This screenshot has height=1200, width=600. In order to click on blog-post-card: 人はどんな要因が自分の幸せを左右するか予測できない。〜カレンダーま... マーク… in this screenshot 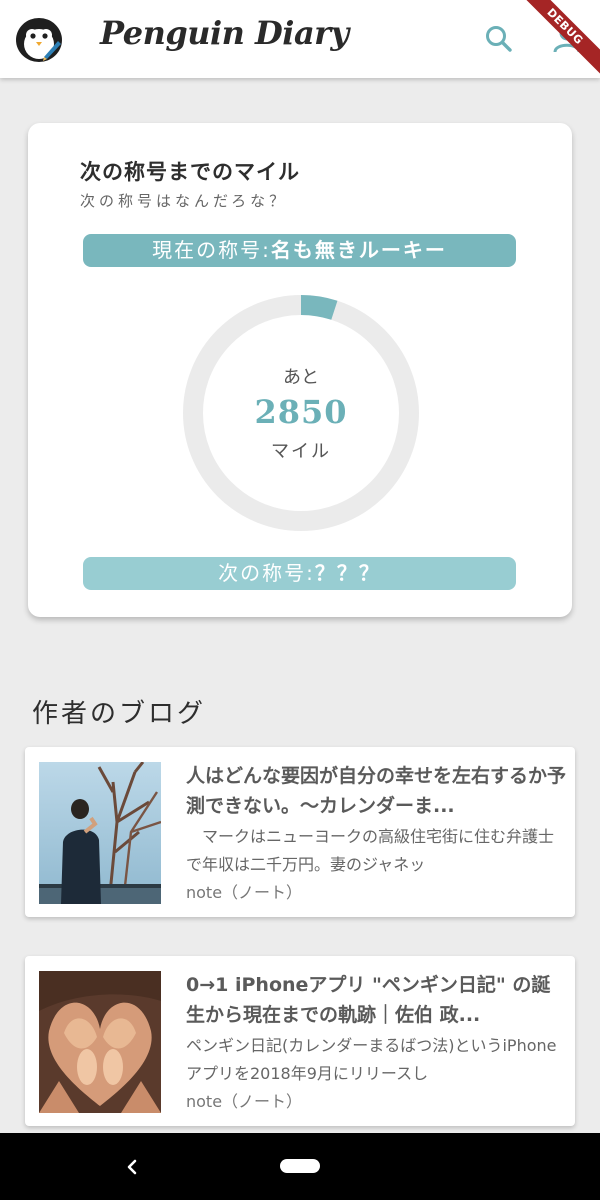, I will do `click(300, 832)`.